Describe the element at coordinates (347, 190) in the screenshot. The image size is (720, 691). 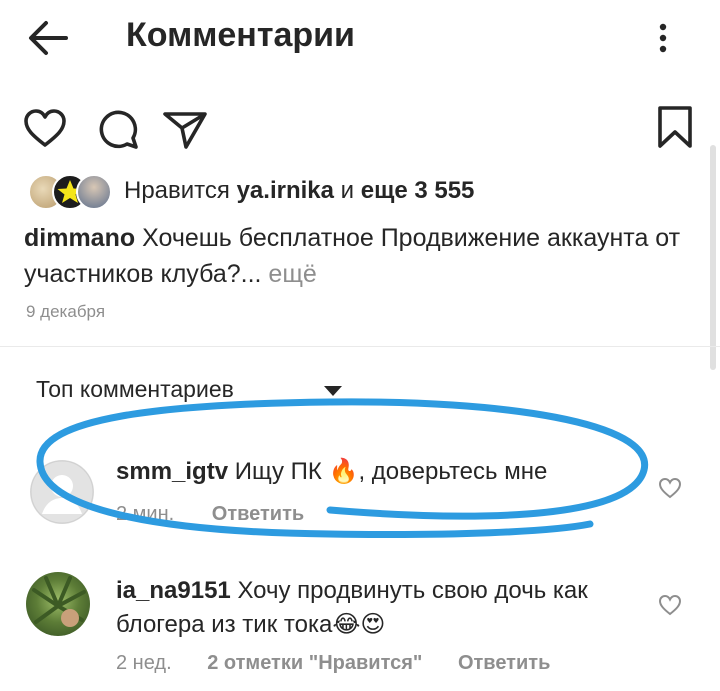
I see `likes-conjunction: и` at that location.